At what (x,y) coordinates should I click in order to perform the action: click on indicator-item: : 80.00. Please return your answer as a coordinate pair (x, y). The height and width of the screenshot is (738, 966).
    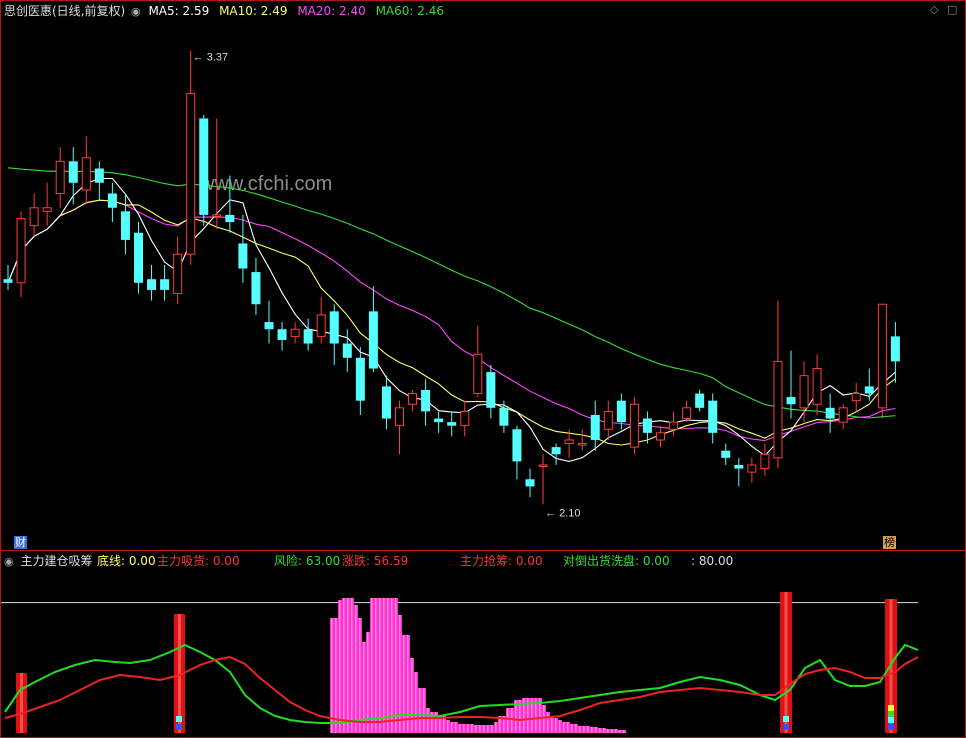
    Looking at the image, I should click on (712, 561).